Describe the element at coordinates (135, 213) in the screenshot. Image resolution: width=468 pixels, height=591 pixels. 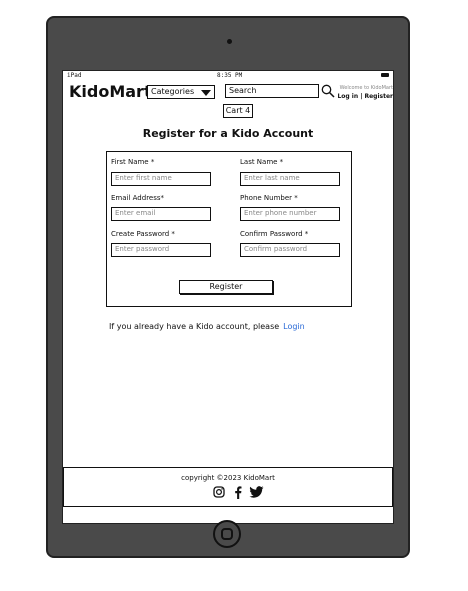
I see `email-placeholder: Enter email` at that location.